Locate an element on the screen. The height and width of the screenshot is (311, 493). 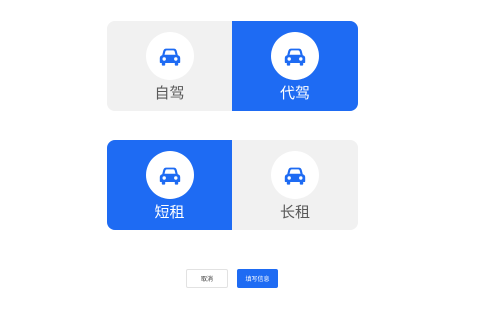
option-chauffeur: 代驾 is located at coordinates (295, 66).